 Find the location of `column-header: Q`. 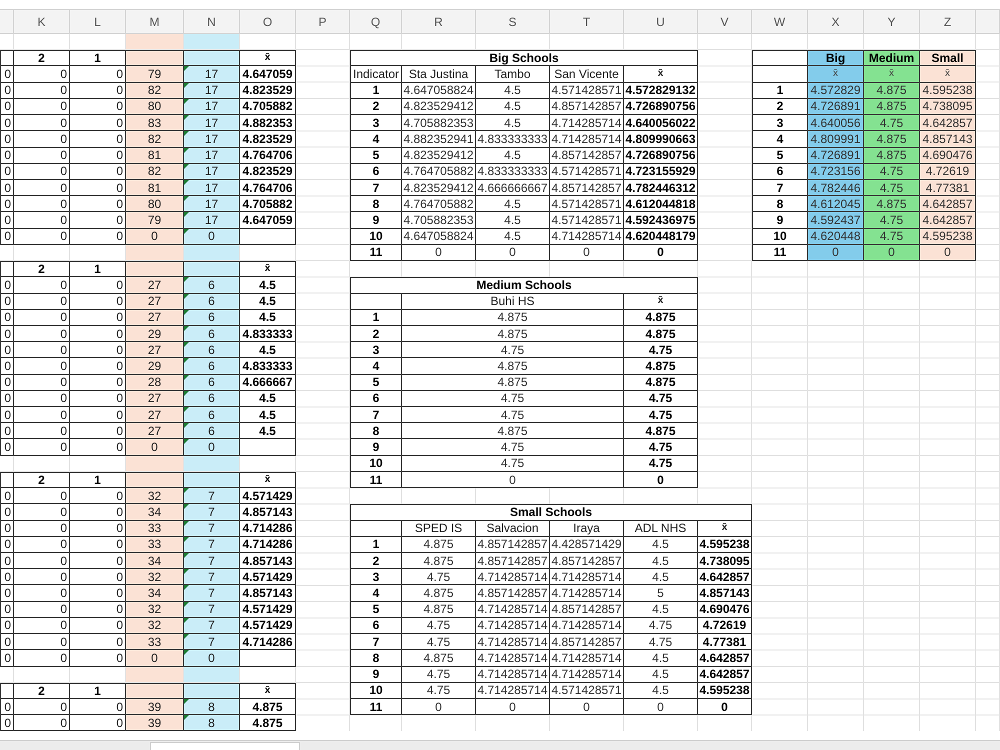

column-header: Q is located at coordinates (376, 22).